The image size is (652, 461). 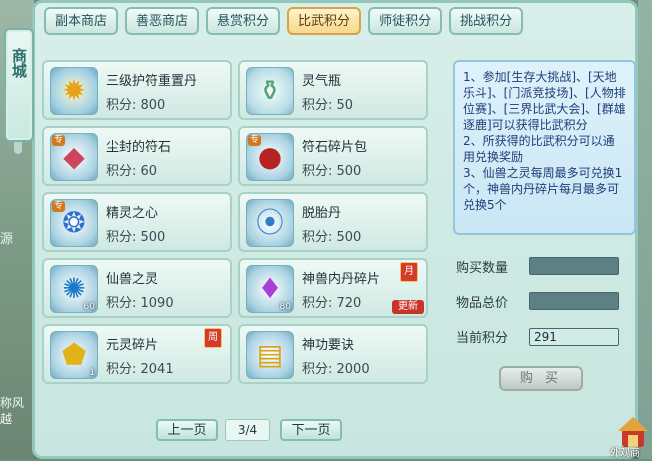 What do you see at coordinates (74, 223) in the screenshot?
I see `spirit-heart-icon: ❂ 专` at bounding box center [74, 223].